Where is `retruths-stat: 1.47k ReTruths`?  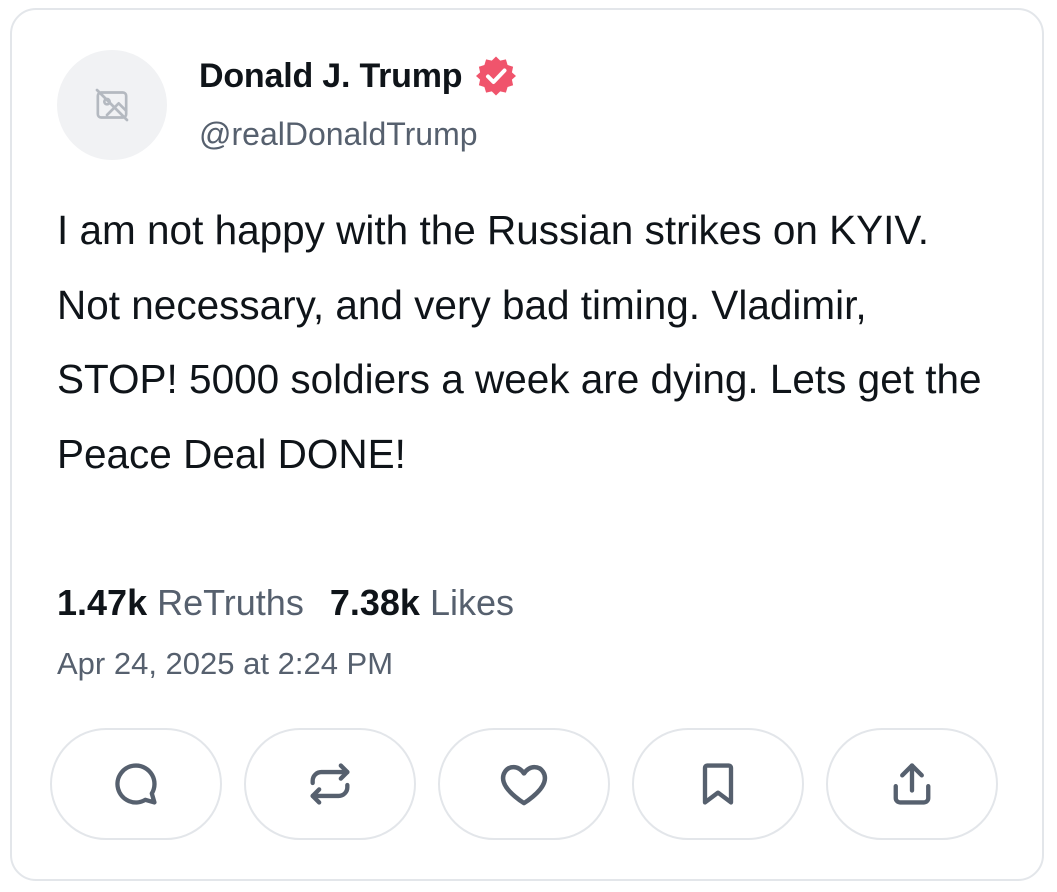 retruths-stat: 1.47k ReTruths is located at coordinates (180, 602).